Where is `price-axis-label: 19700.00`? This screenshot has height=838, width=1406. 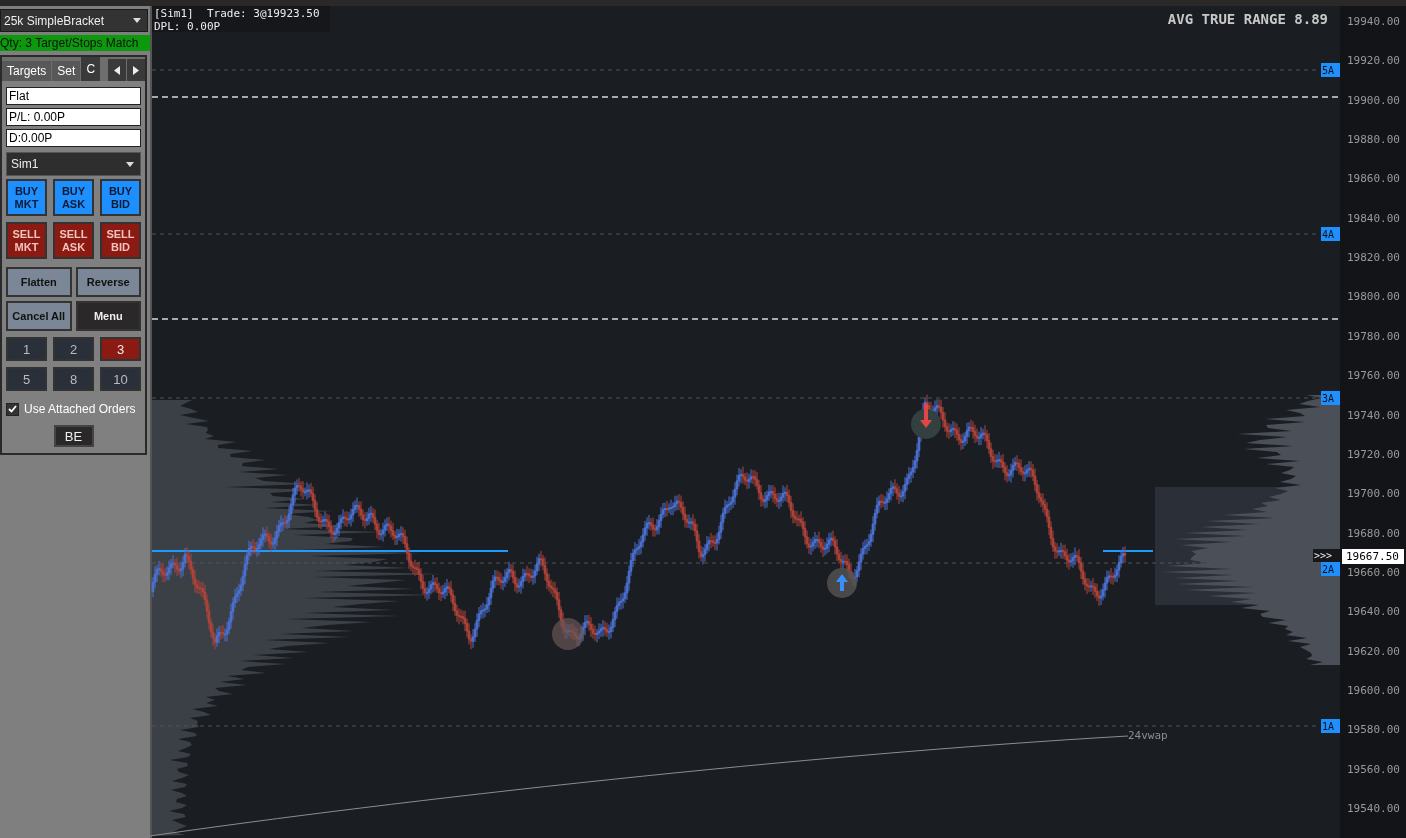
price-axis-label: 19700.00 is located at coordinates (1373, 494).